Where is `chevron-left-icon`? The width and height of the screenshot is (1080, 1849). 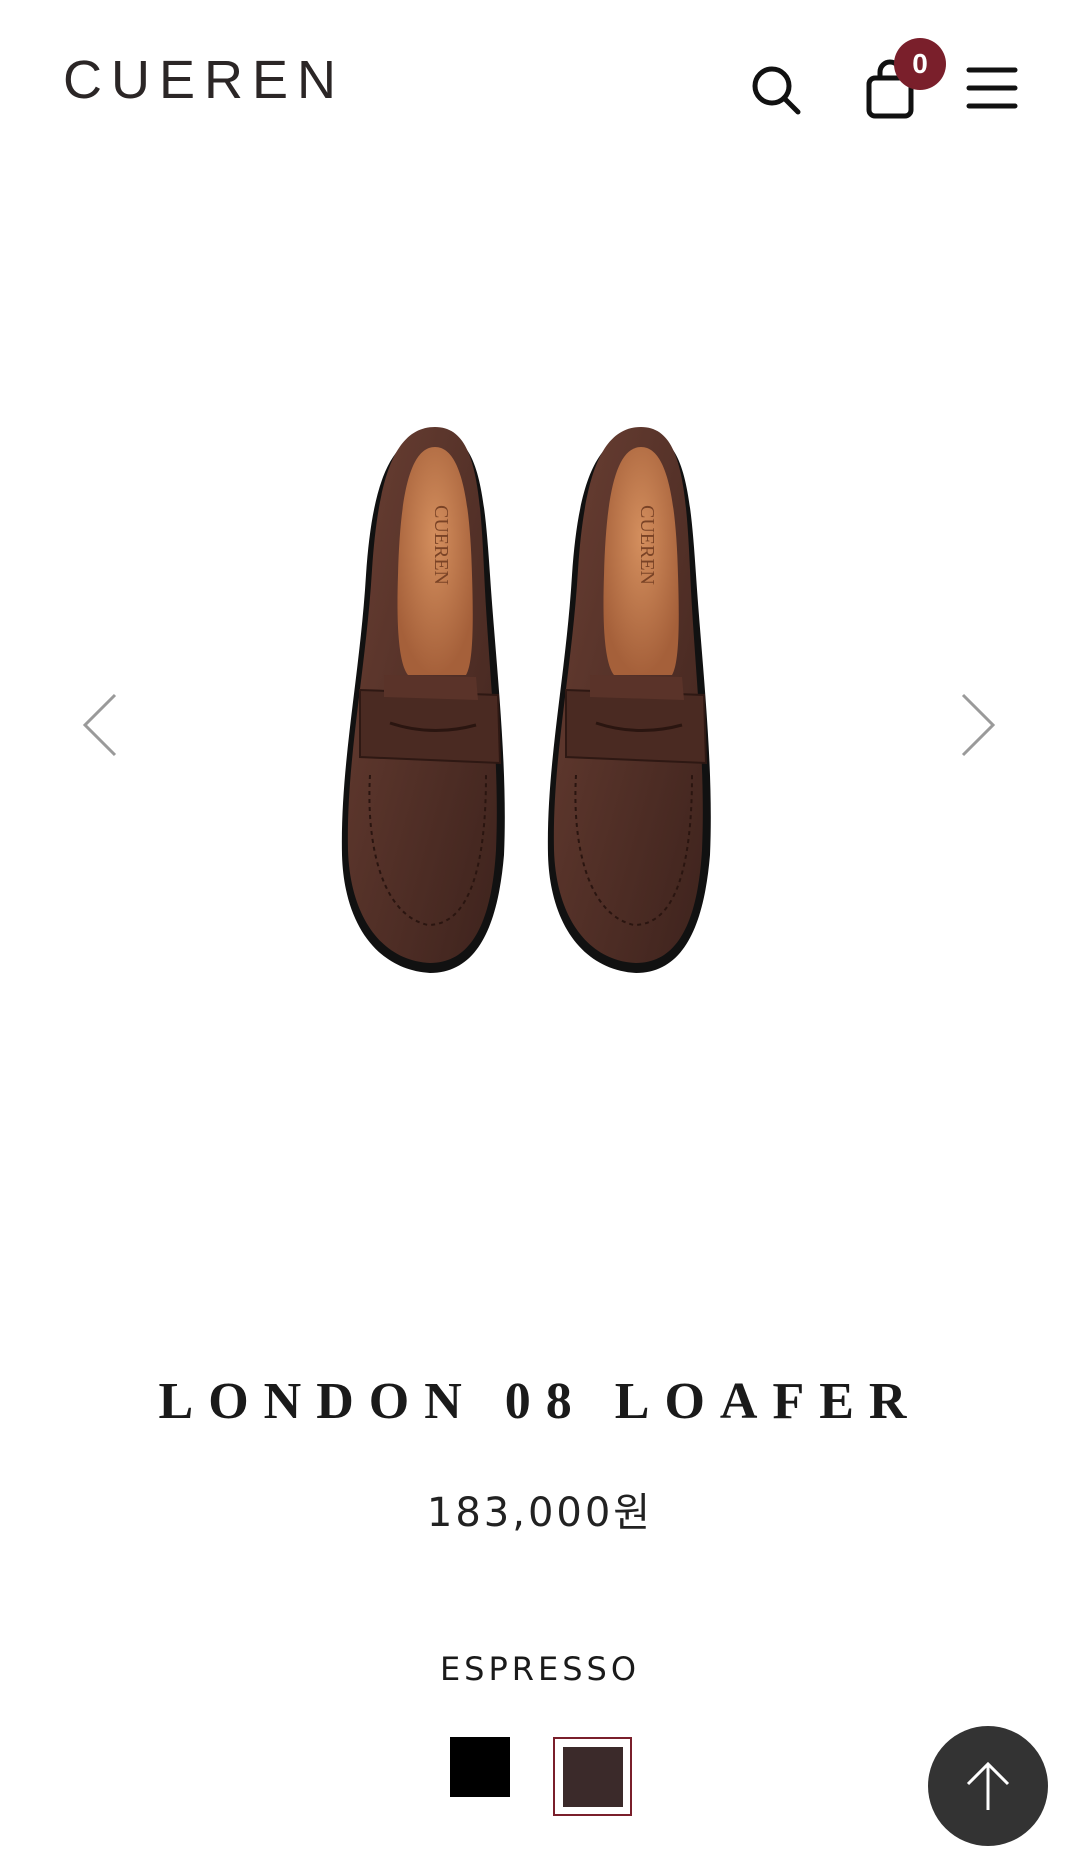
chevron-left-icon is located at coordinates (99, 725).